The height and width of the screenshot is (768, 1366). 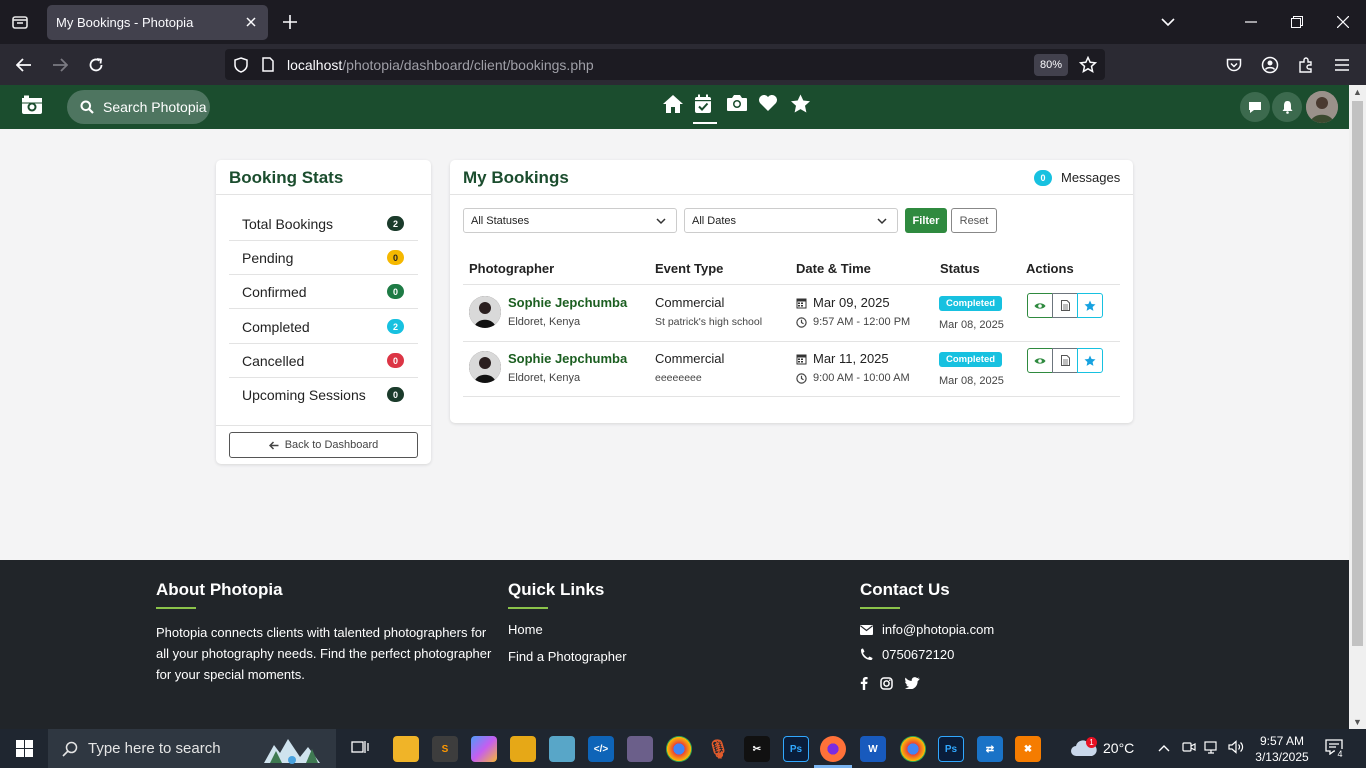 What do you see at coordinates (406, 749) in the screenshot?
I see `file-explorer-icon` at bounding box center [406, 749].